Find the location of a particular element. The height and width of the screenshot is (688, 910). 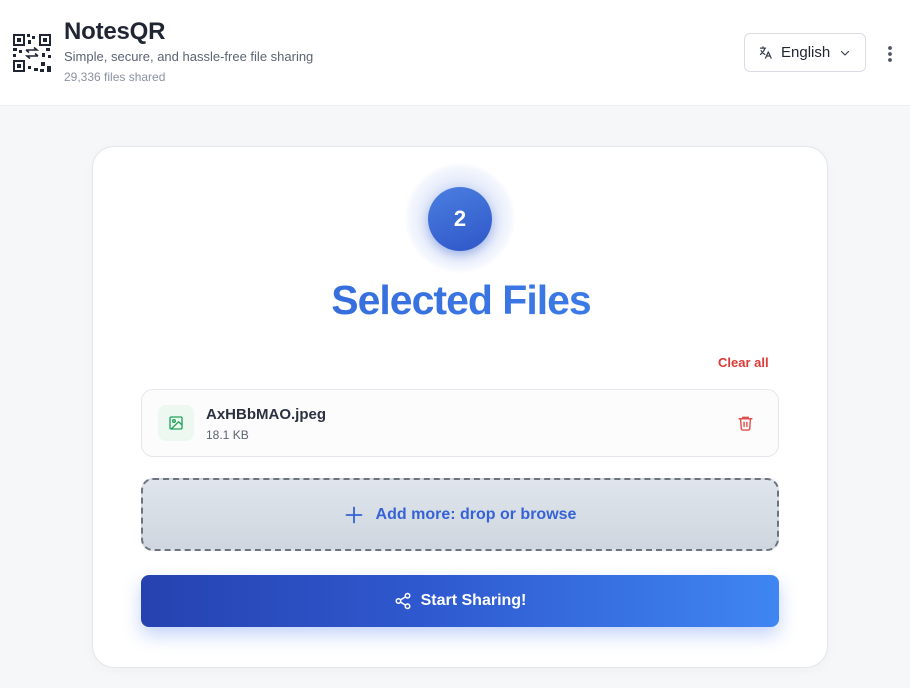

file-name: AxHBbMAO.jpeg is located at coordinates (266, 414).